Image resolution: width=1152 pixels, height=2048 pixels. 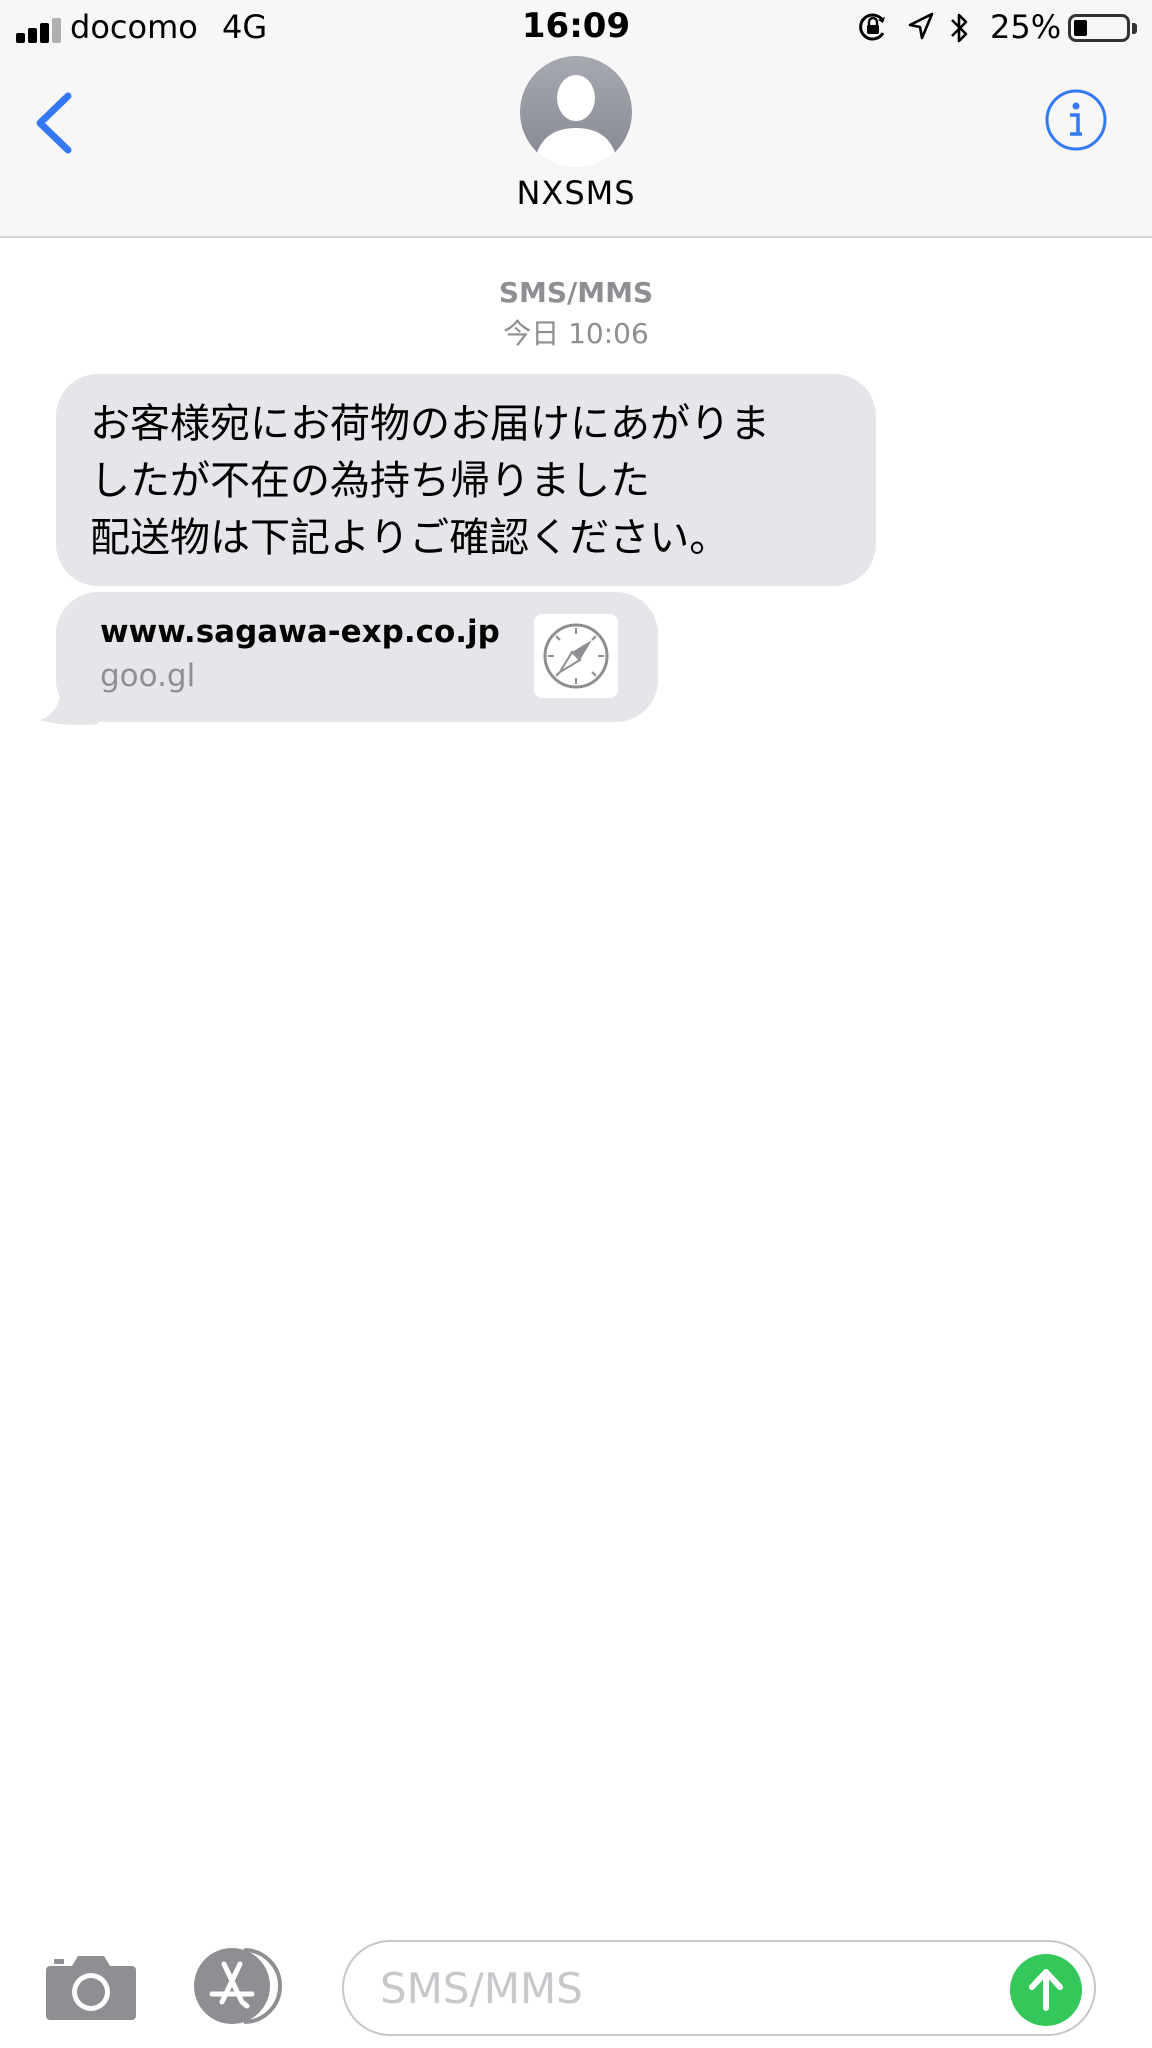 What do you see at coordinates (481, 1988) in the screenshot?
I see `message-input-placeholder: SMS/MMS` at bounding box center [481, 1988].